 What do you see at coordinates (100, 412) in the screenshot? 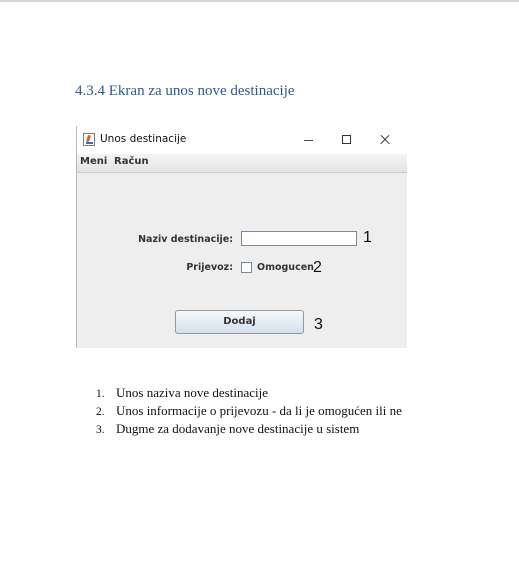
I see `list-number: 2.` at bounding box center [100, 412].